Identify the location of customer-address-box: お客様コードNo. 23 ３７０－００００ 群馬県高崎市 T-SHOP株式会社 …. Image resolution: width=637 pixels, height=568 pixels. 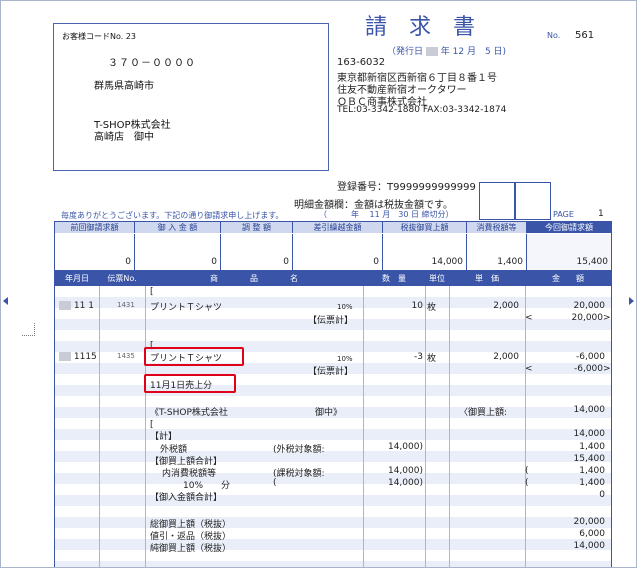
(191, 97).